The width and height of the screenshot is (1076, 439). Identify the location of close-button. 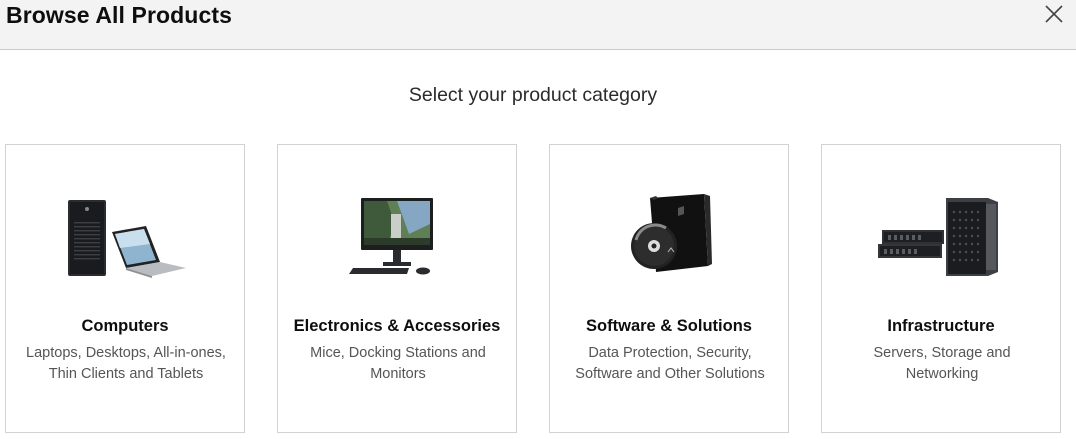
(1054, 14).